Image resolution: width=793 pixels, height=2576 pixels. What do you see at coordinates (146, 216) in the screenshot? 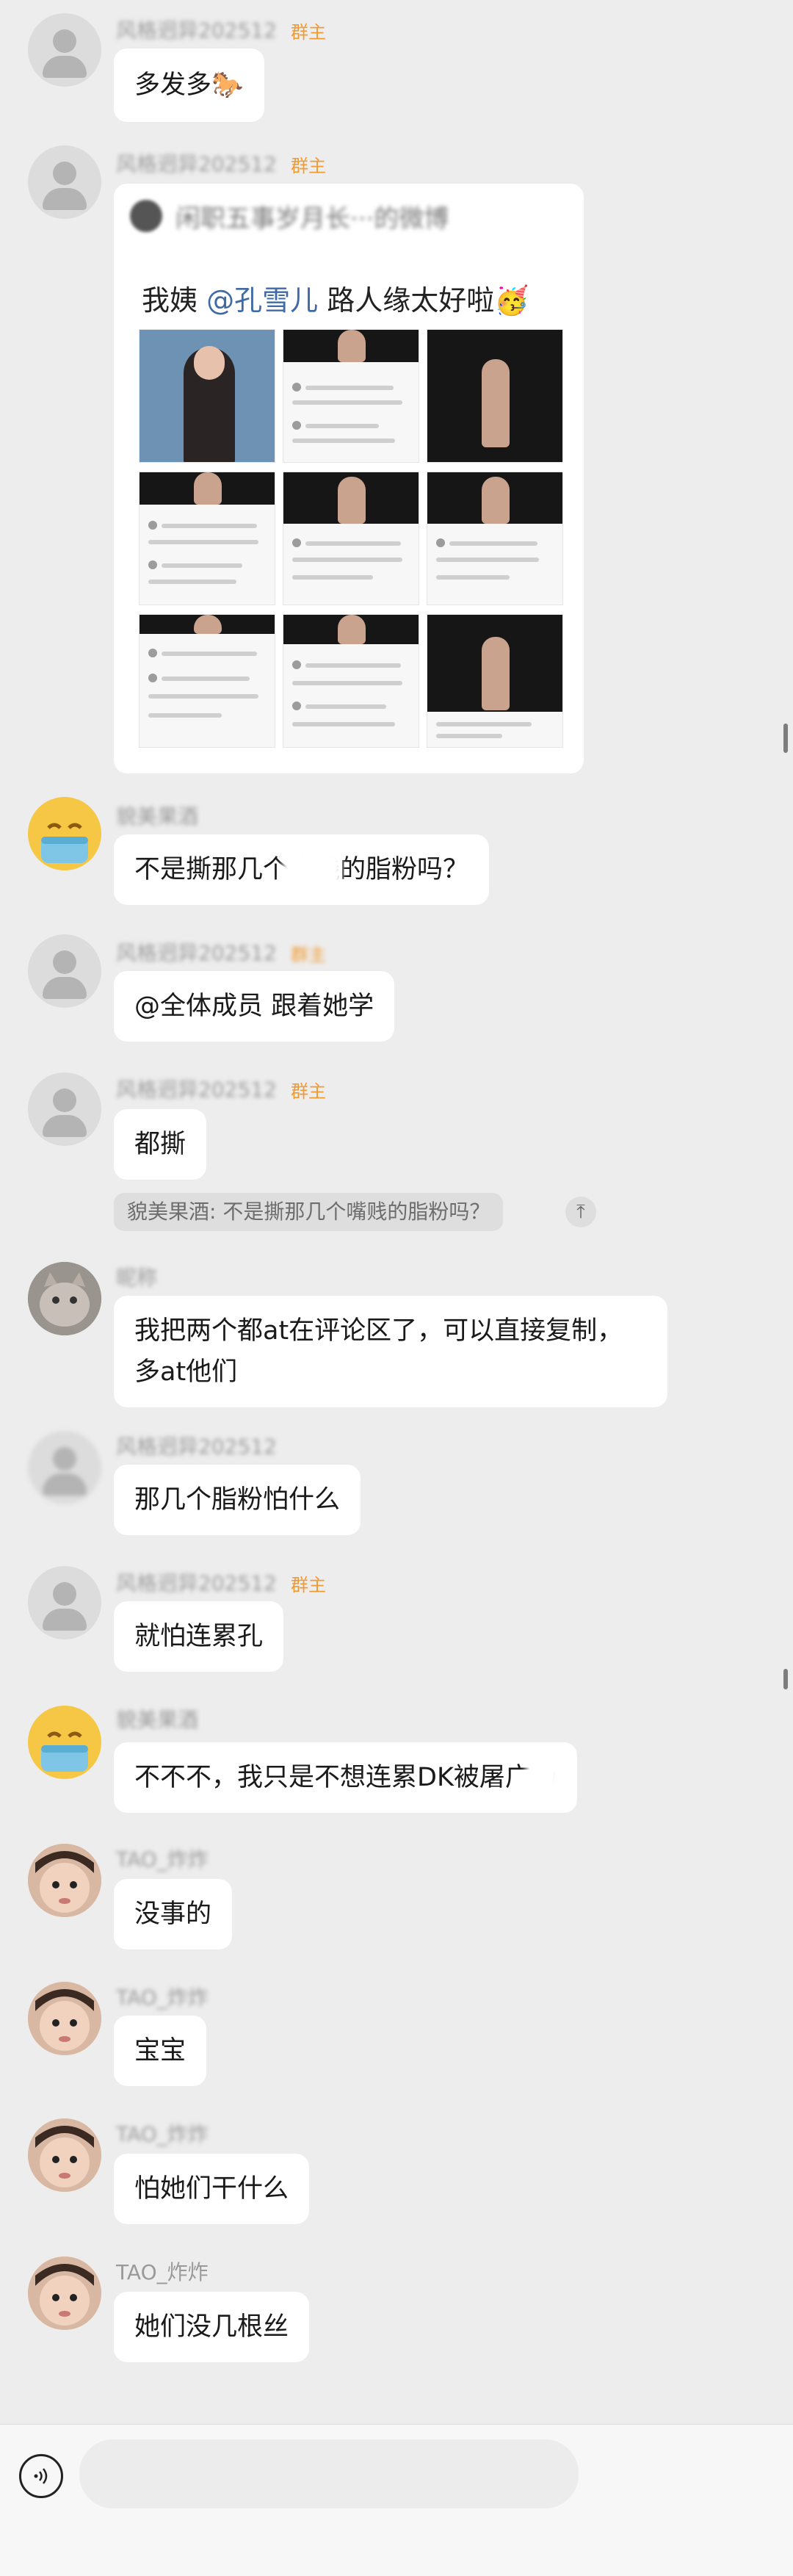
I see `card-avatar` at bounding box center [146, 216].